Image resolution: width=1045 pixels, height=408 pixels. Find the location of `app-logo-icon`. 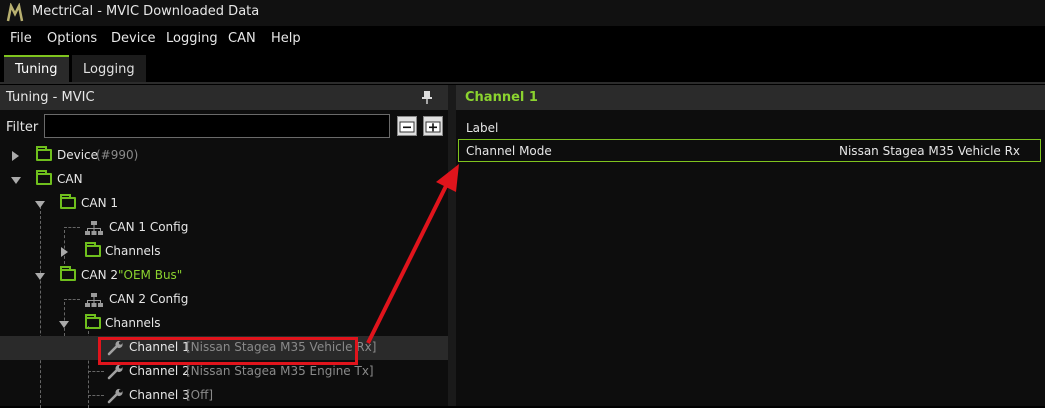

app-logo-icon is located at coordinates (15, 12).